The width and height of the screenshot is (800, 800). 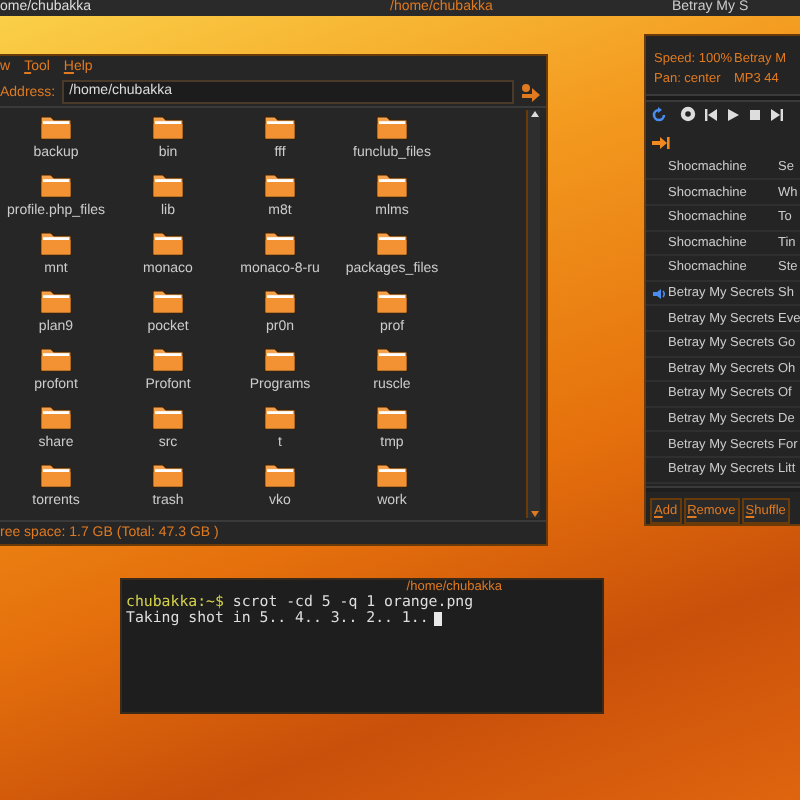 I want to click on previous-icon, so click(x=711, y=114).